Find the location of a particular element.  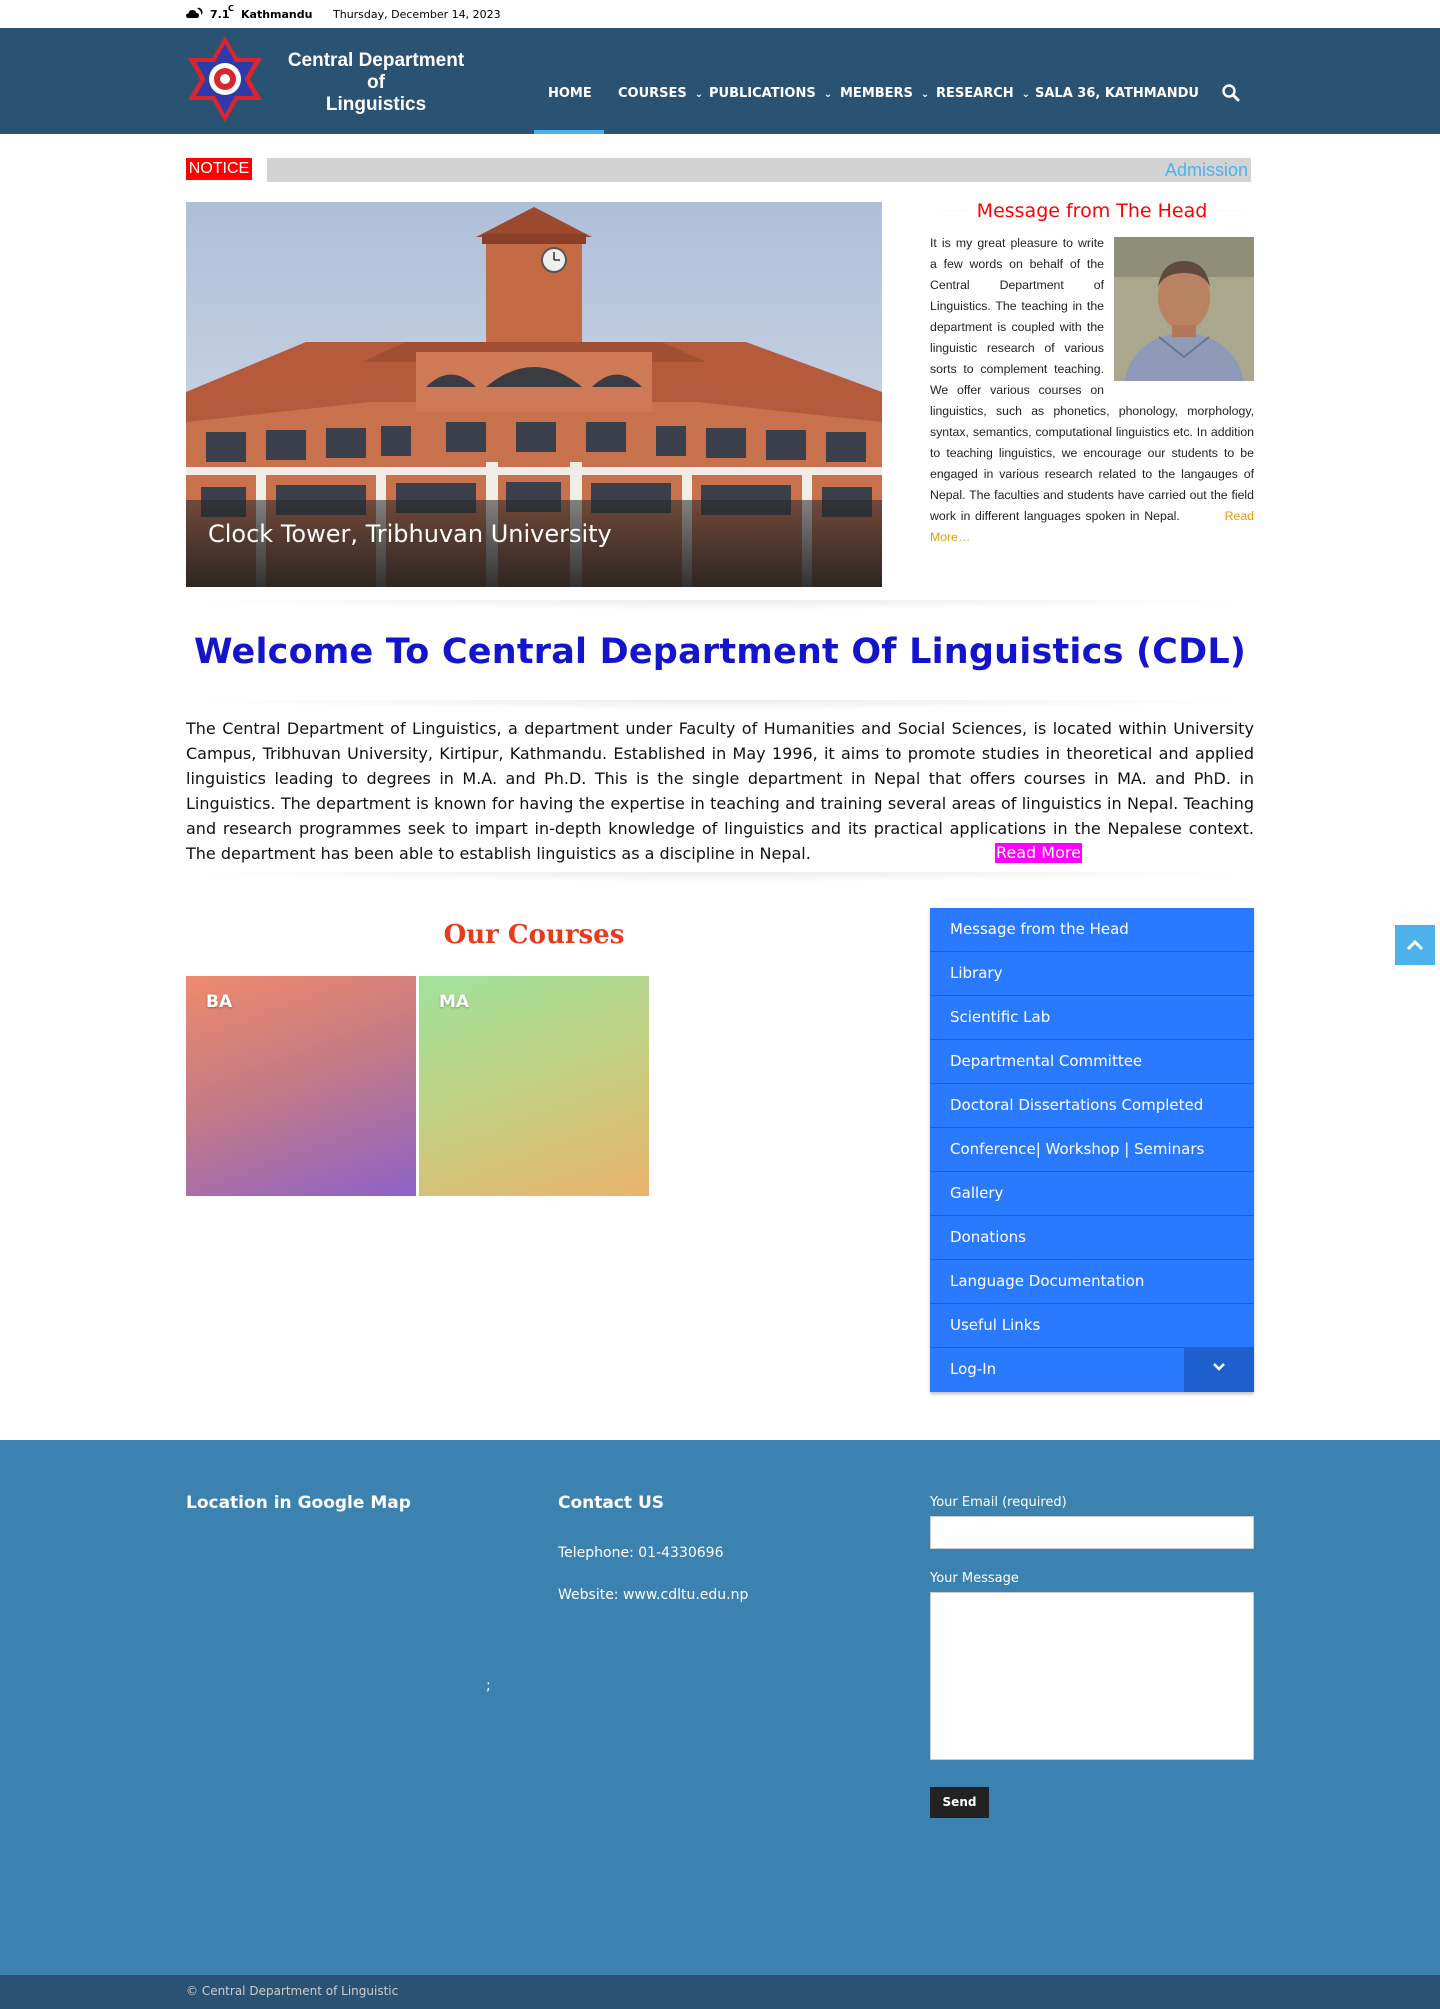

cloud-moon-icon is located at coordinates (194, 12).